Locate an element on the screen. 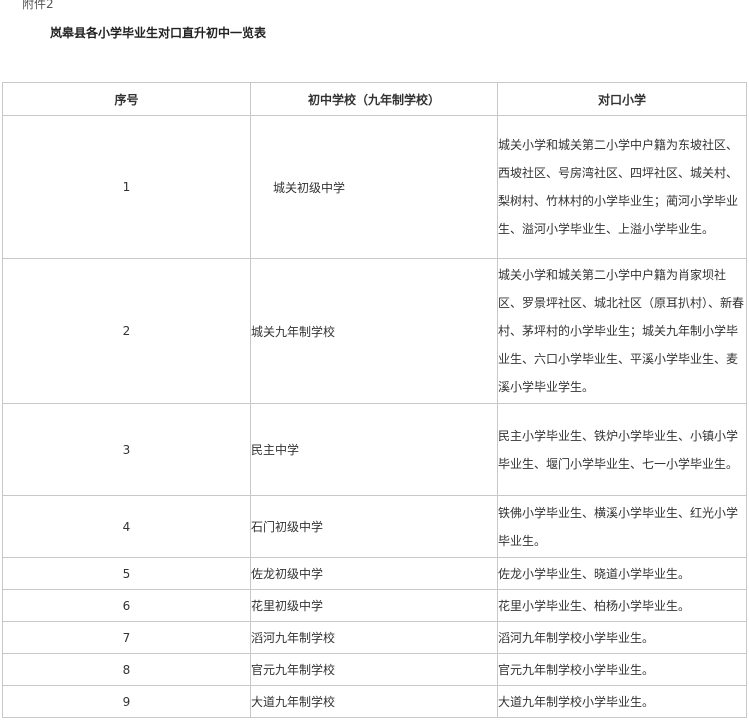  row-number: 8 is located at coordinates (126, 669).